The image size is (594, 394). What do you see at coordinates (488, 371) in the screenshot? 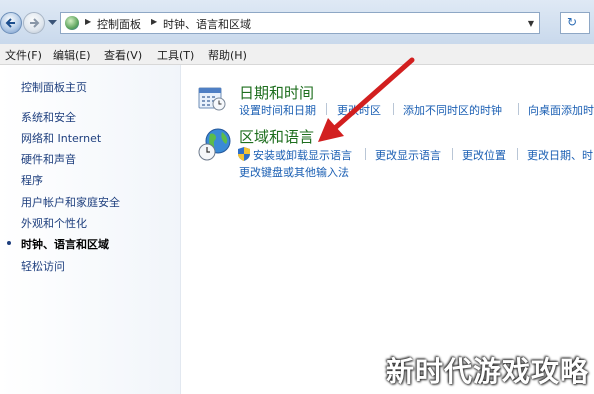
I see `watermark-text: 新时代游戏攻略` at bounding box center [488, 371].